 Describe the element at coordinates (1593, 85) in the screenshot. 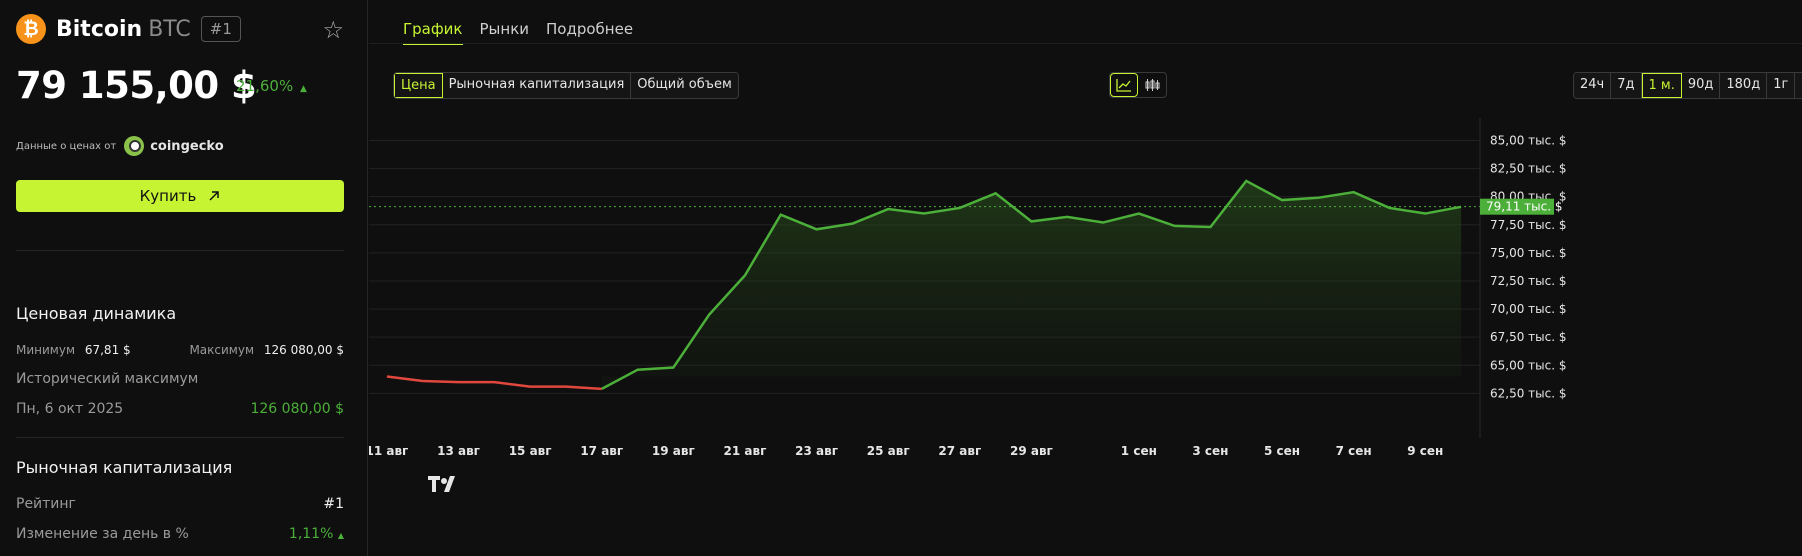

I see `range-24h-button: 24ч` at that location.